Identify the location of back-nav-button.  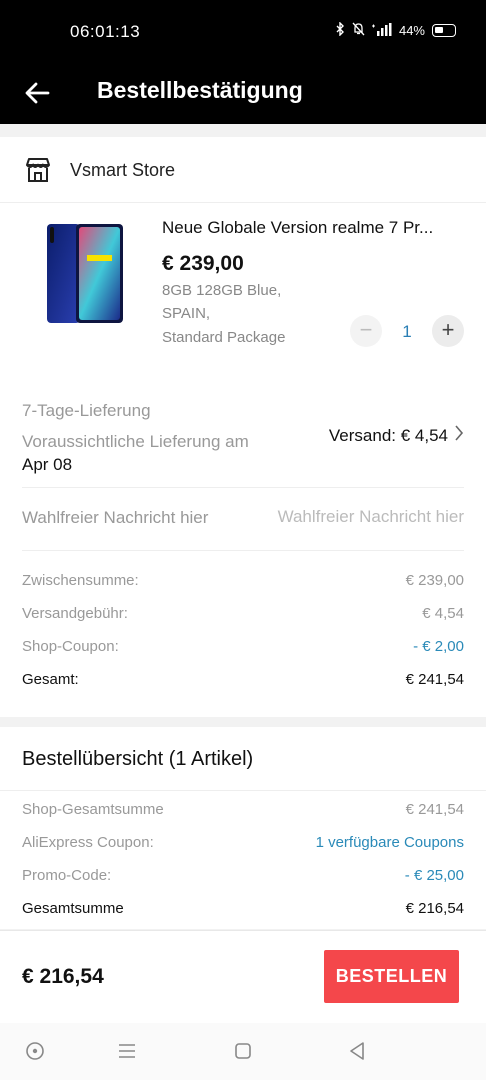
(358, 1051).